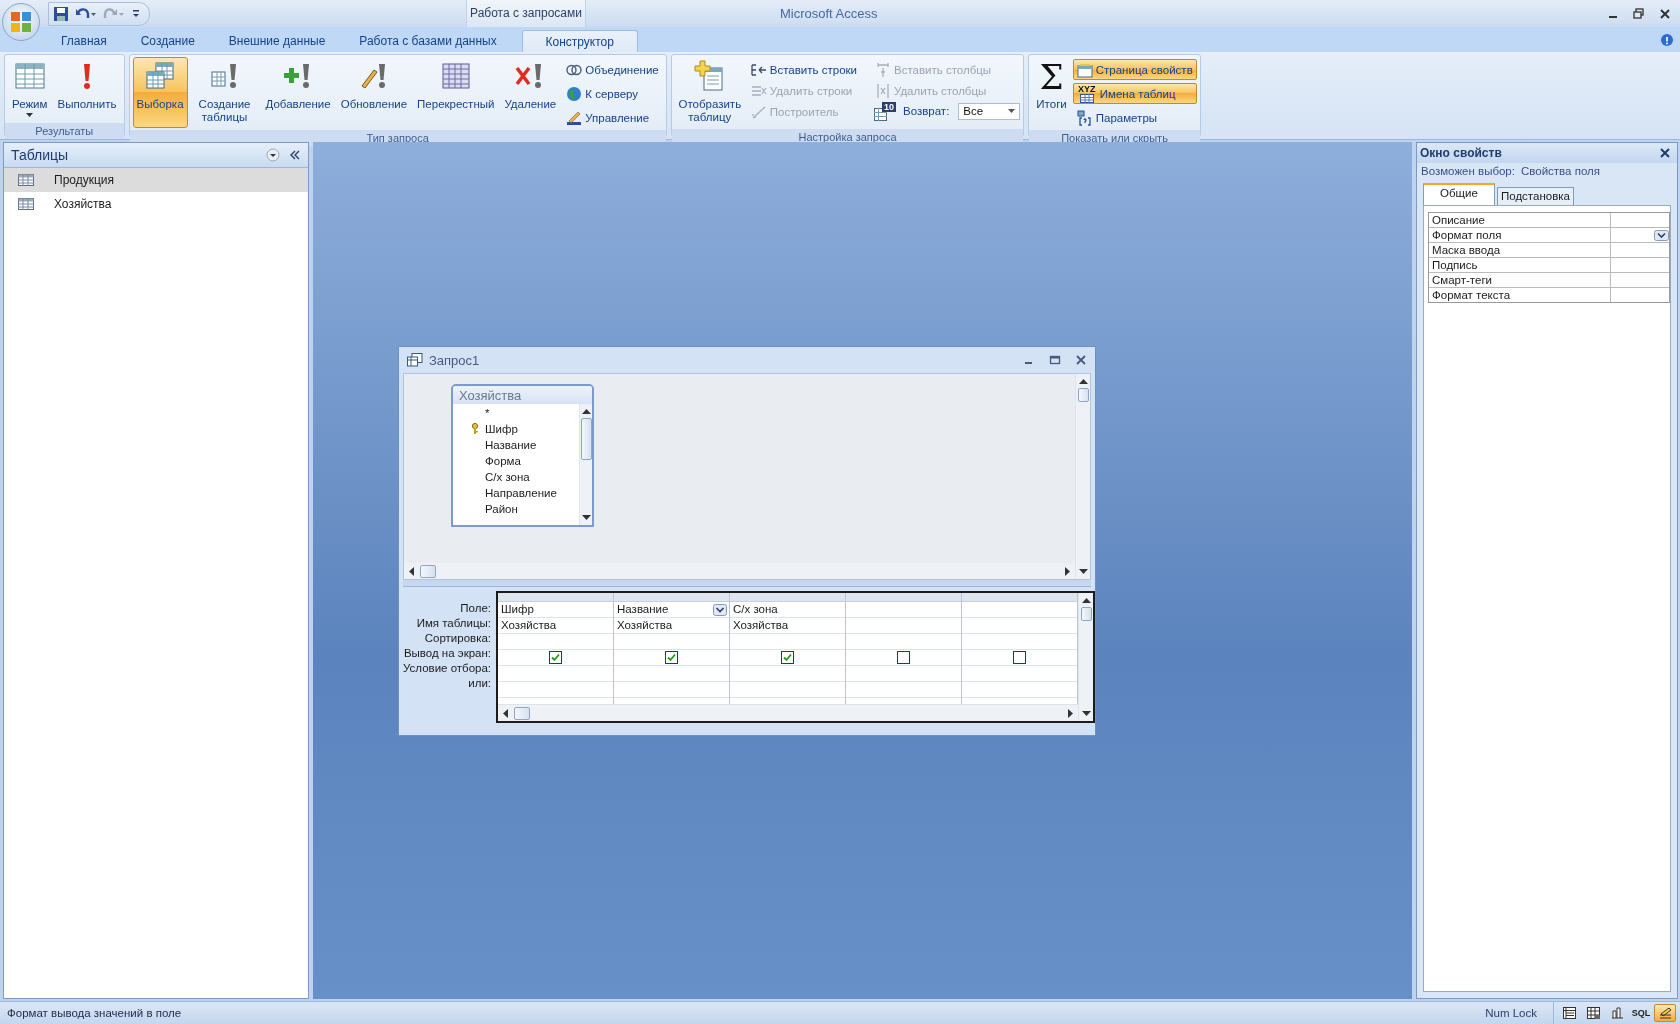 The height and width of the screenshot is (1024, 1680). Describe the element at coordinates (1468, 171) in the screenshot. I see `selection-label: Возможен выбор:` at that location.